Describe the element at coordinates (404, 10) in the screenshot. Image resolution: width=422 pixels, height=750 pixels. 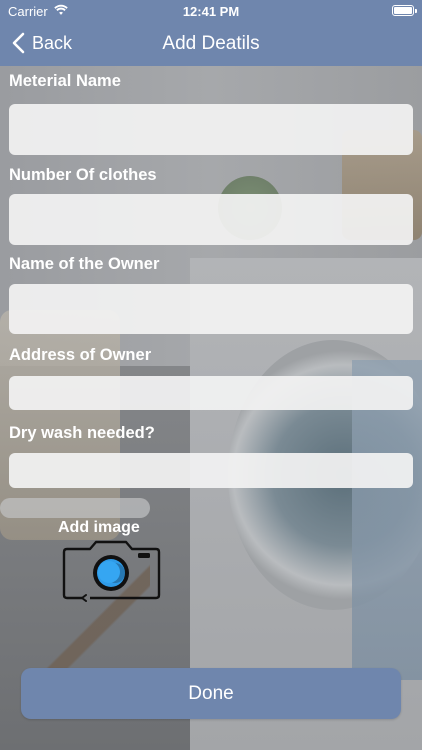
I see `battery-icon` at that location.